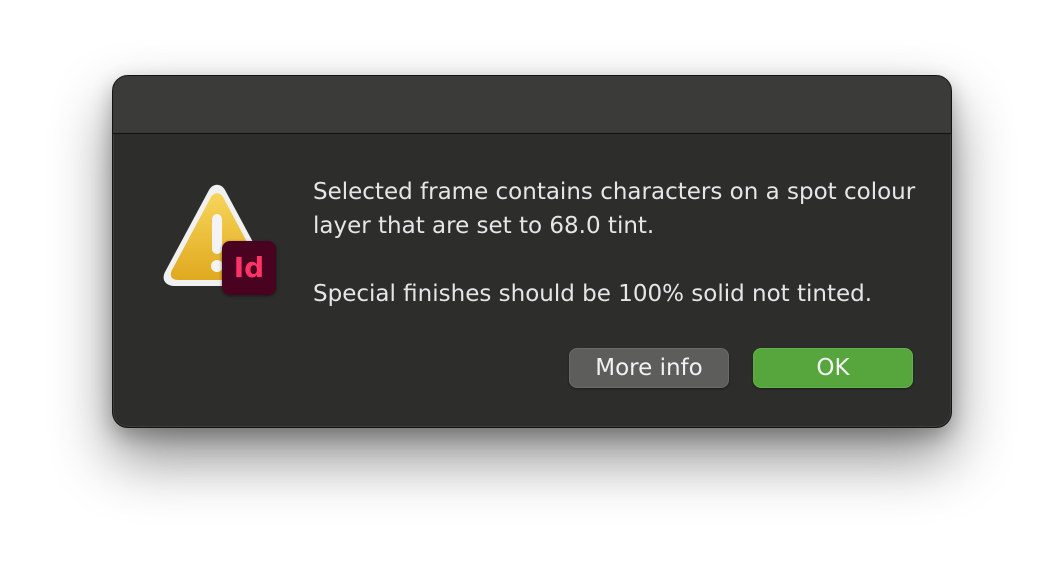  Describe the element at coordinates (532, 105) in the screenshot. I see `dialog-titlebar` at that location.